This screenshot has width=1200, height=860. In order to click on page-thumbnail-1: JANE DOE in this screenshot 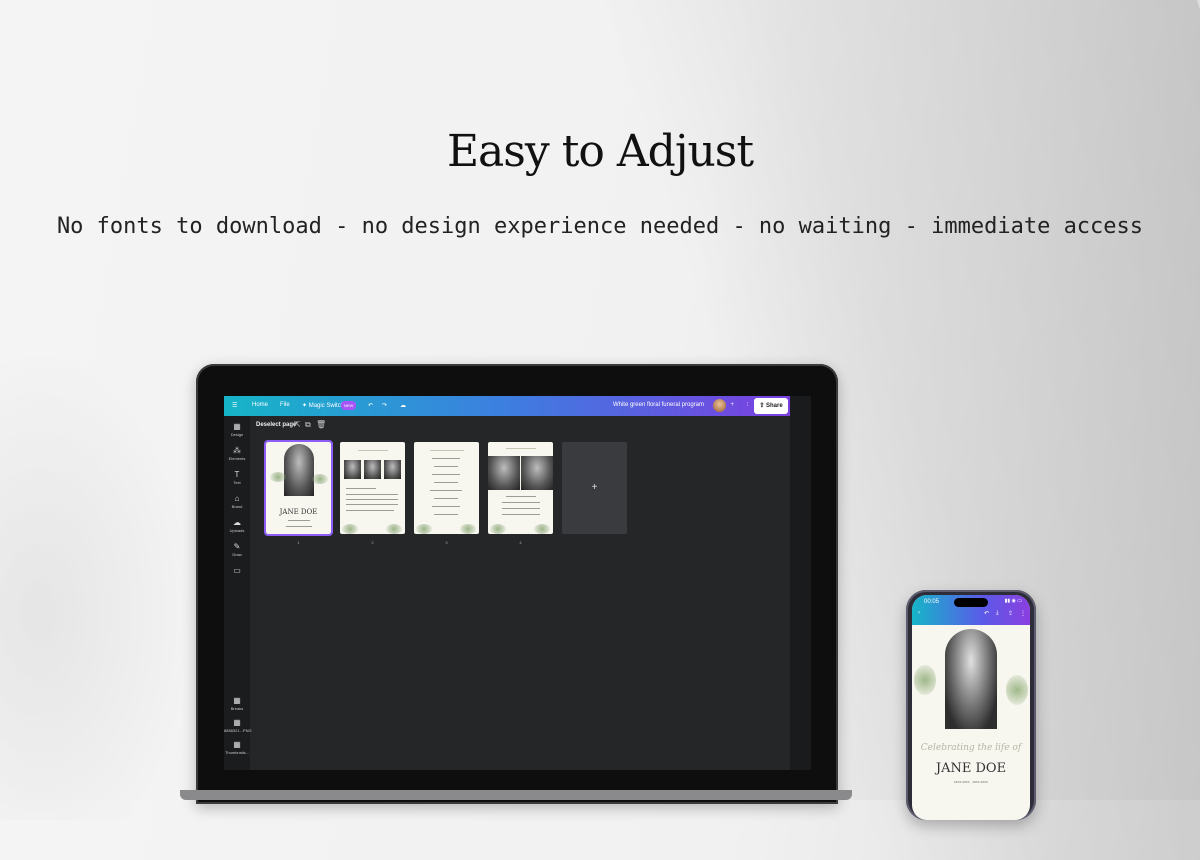, I will do `click(298, 488)`.